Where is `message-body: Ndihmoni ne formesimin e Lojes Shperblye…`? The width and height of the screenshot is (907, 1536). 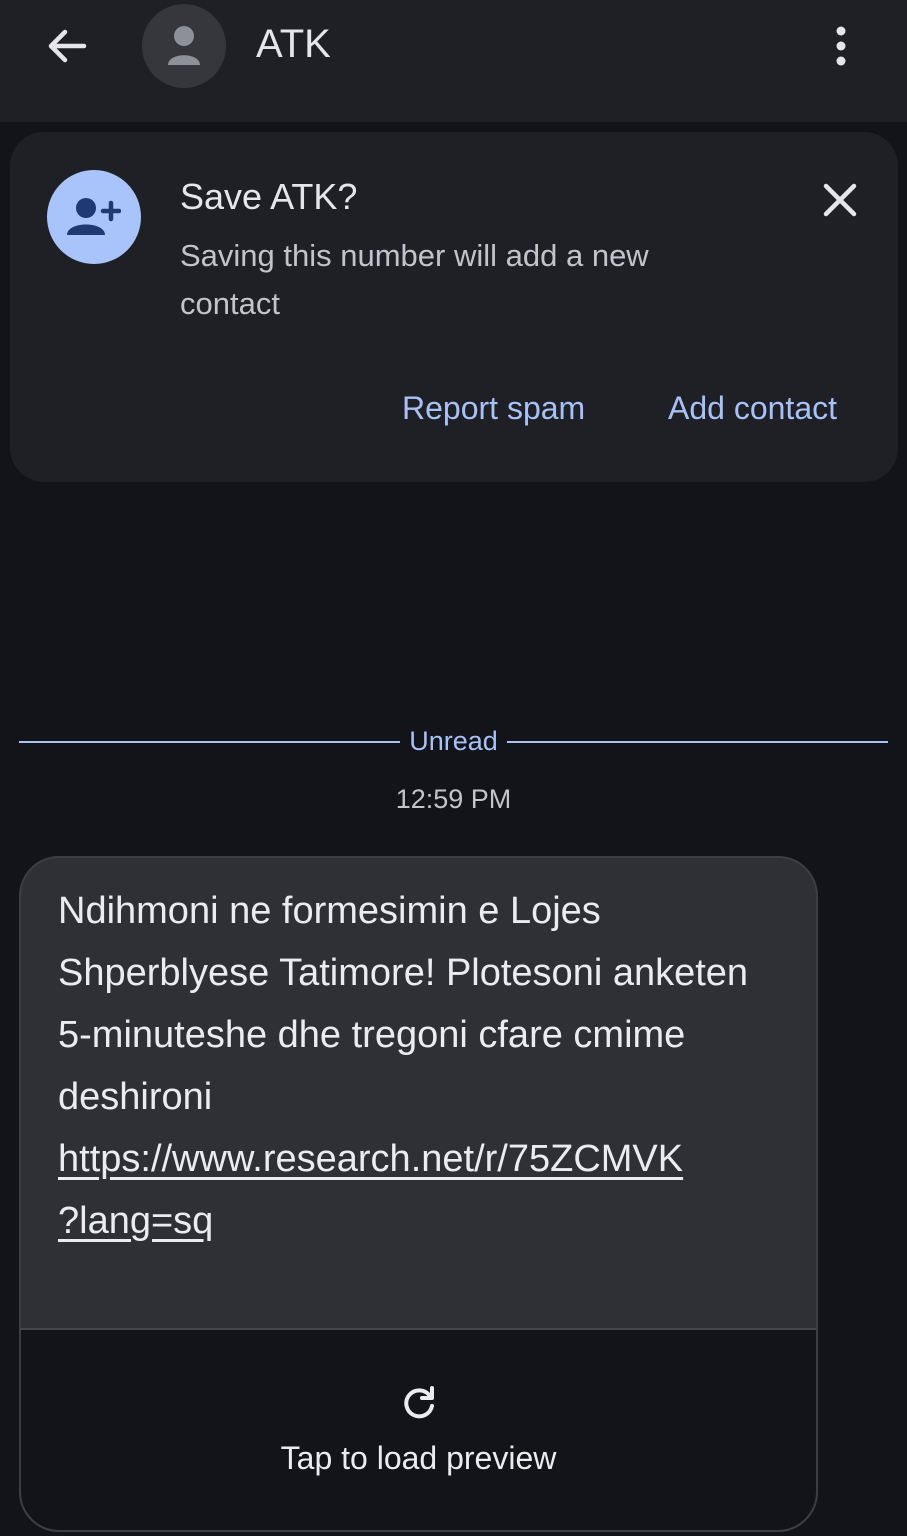 message-body: Ndihmoni ne formesimin e Lojes Shperblye… is located at coordinates (403, 1004).